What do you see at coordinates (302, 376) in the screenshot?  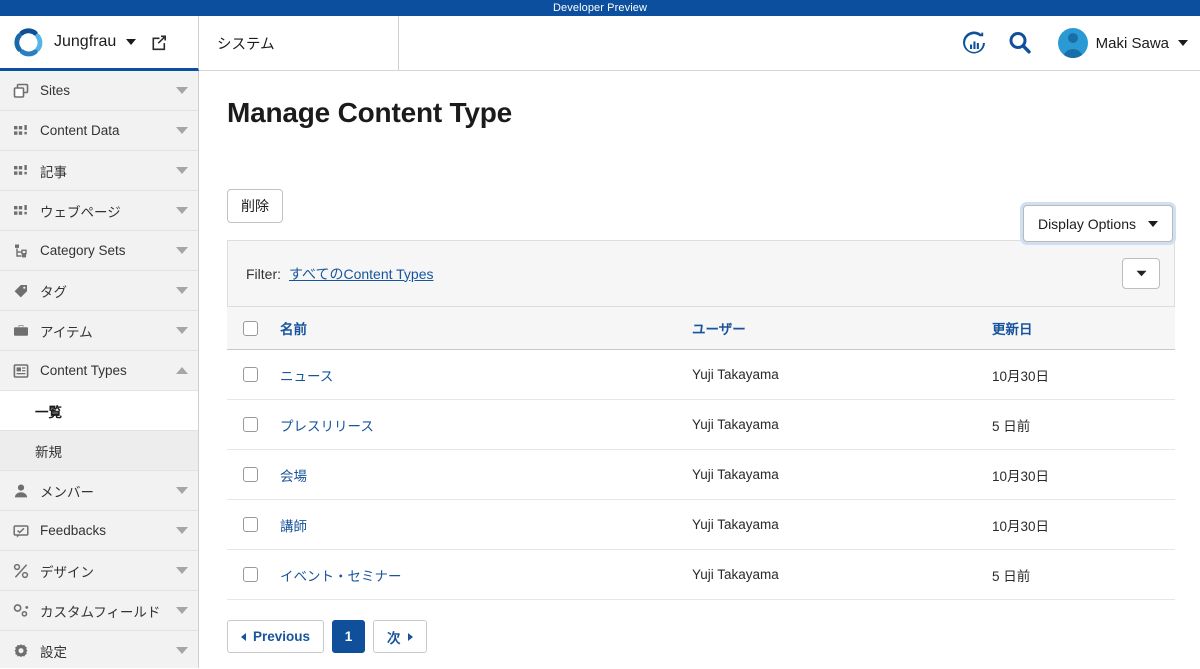 I see `content-type-link: ニュース` at bounding box center [302, 376].